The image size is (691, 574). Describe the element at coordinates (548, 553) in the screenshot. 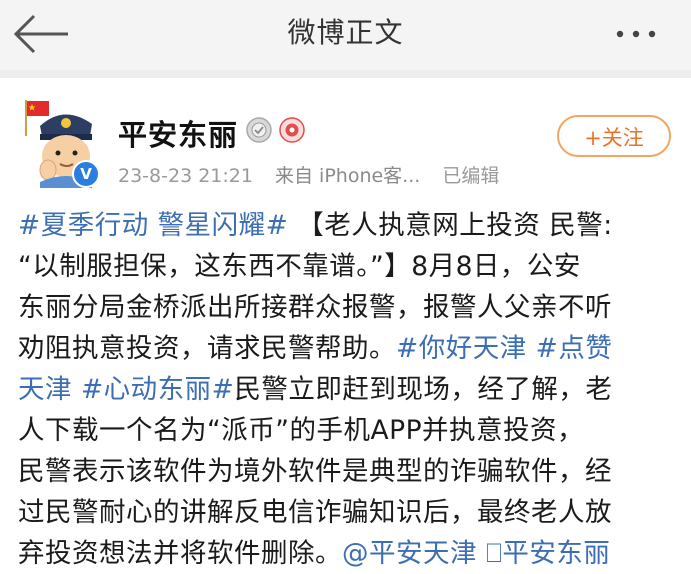

I see `mention-link: ⎕平安东丽` at that location.